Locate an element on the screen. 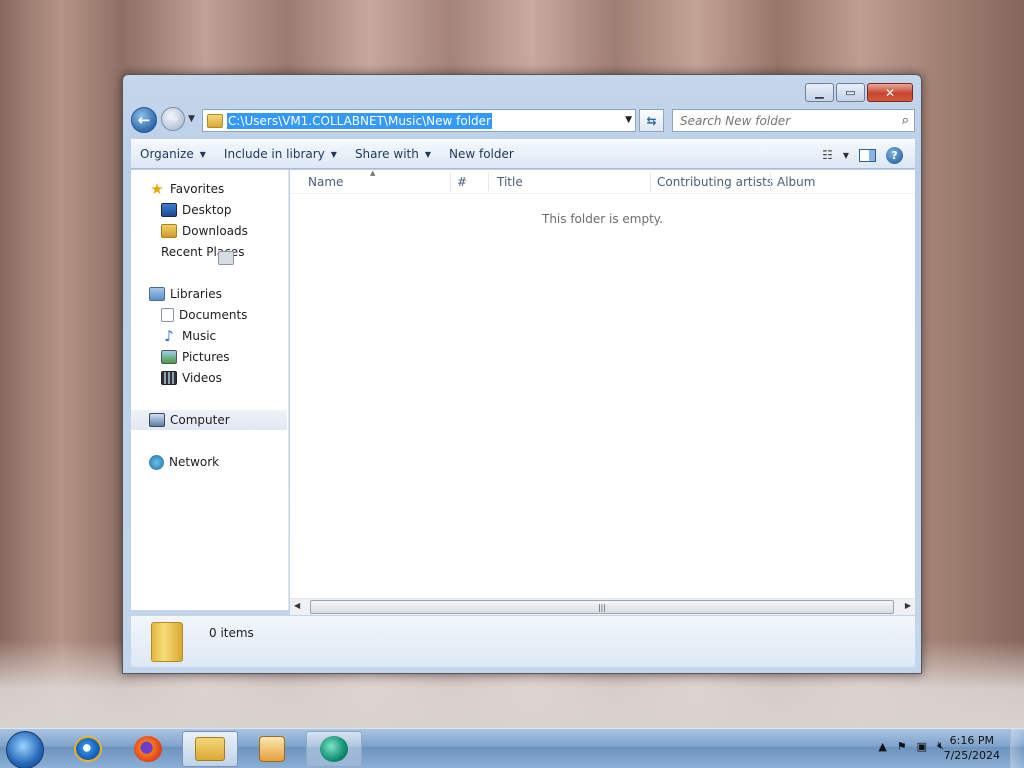  nav-network: Network is located at coordinates (184, 462).